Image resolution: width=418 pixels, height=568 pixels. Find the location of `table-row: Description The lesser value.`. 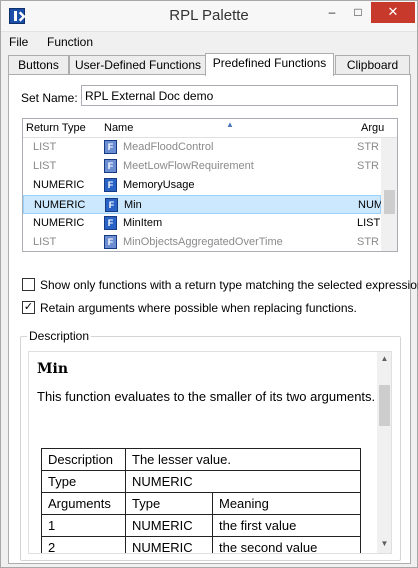

table-row: Description The lesser value. is located at coordinates (201, 459).